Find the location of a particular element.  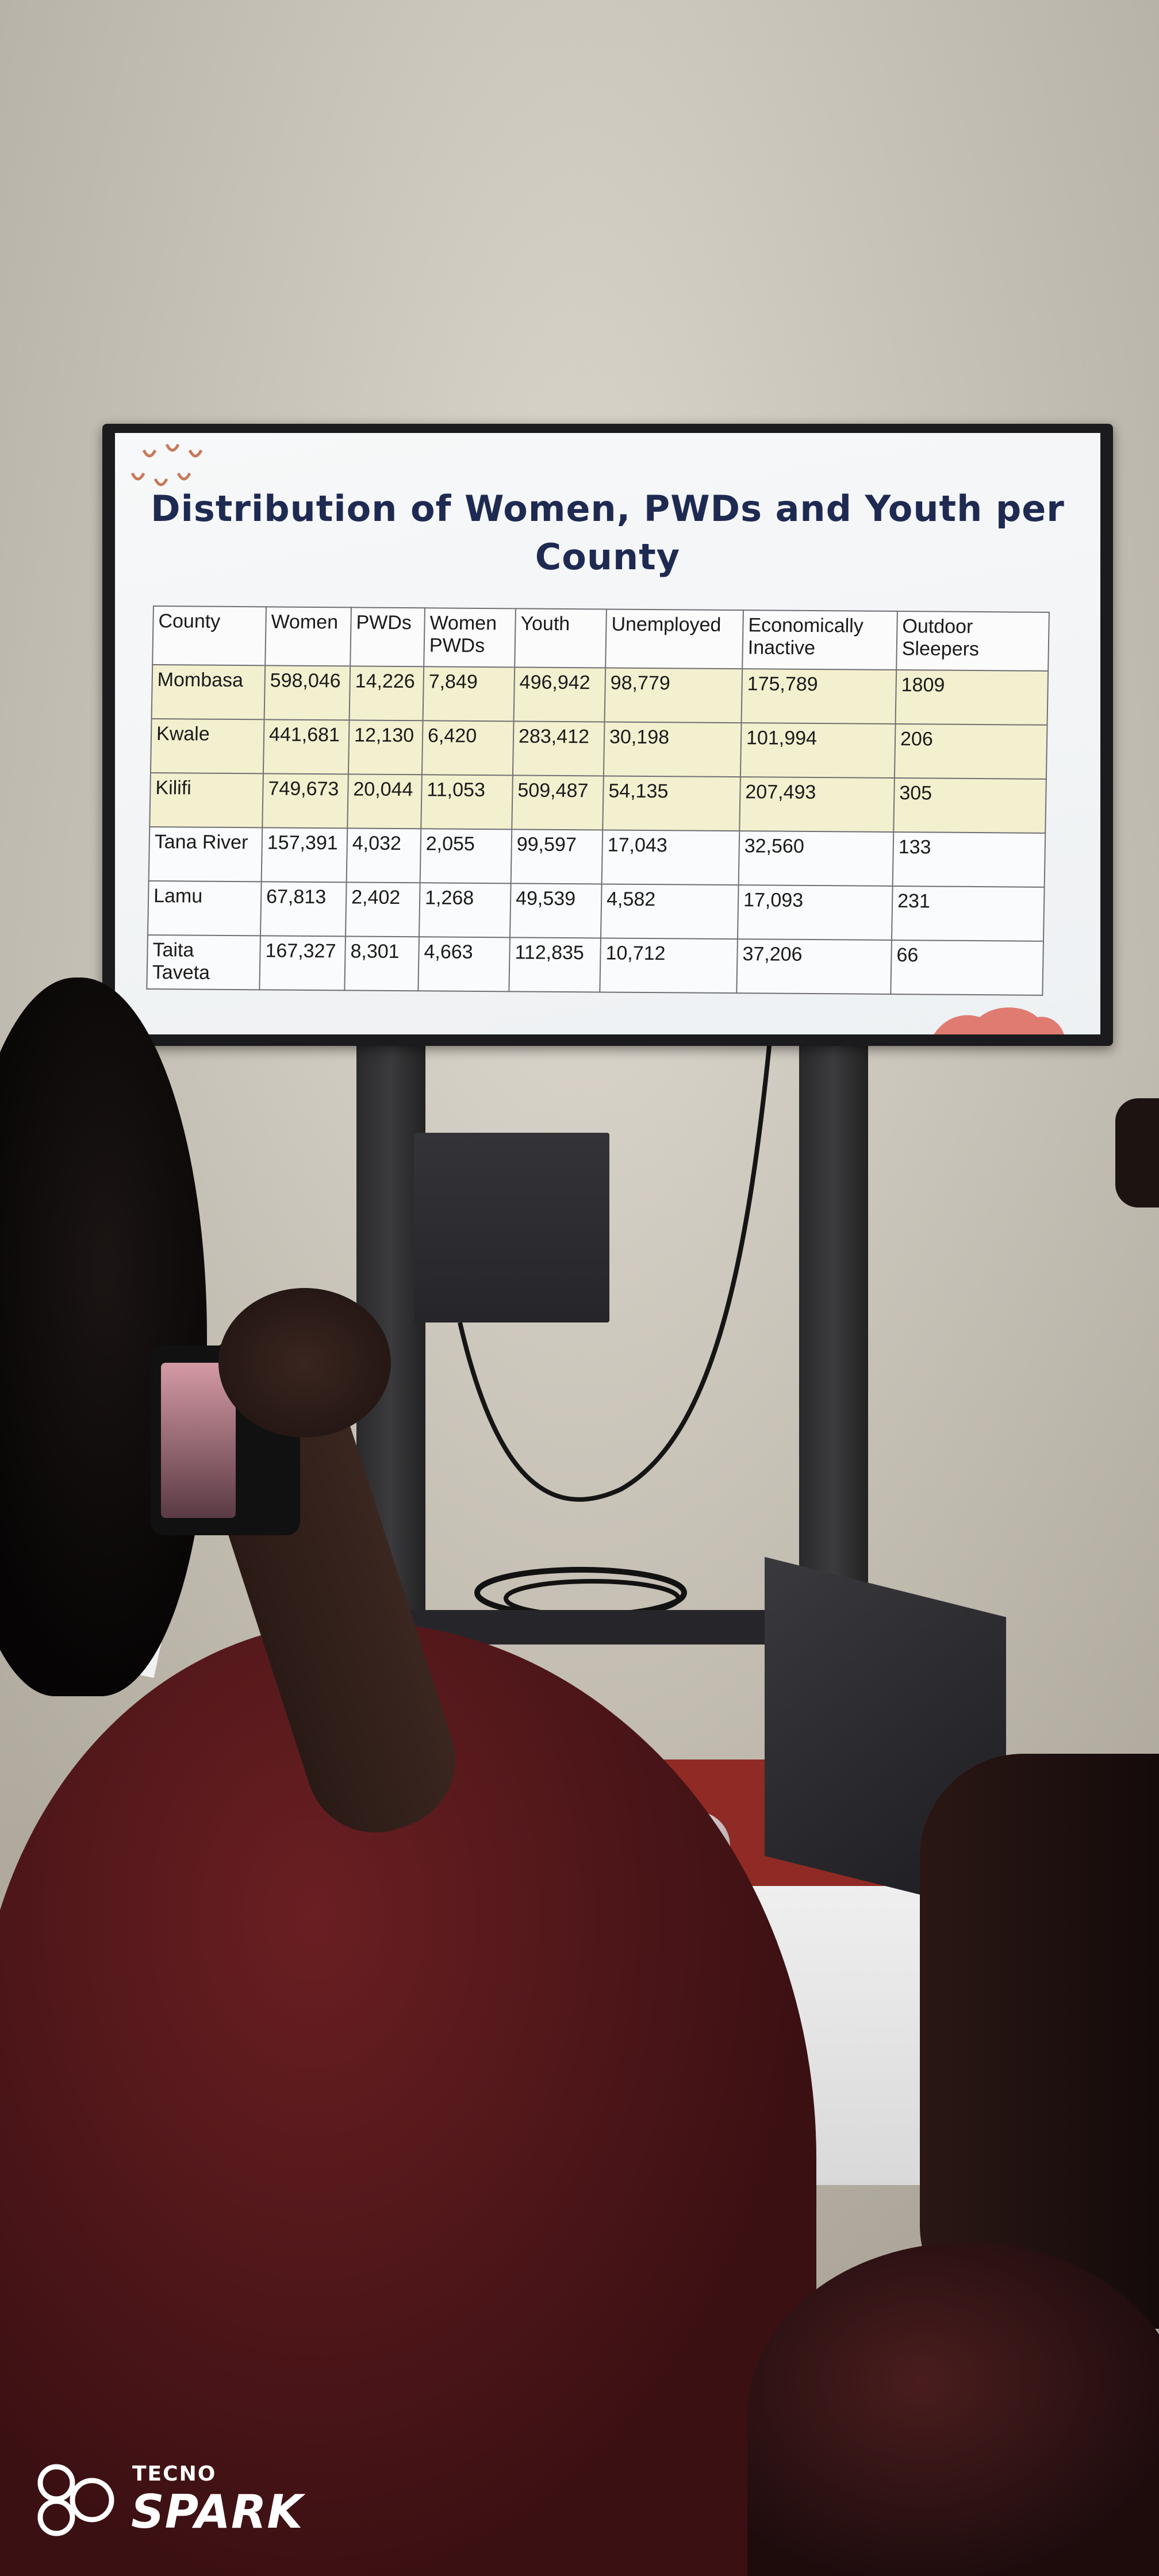

cell-county: Mombasa is located at coordinates (208, 692).